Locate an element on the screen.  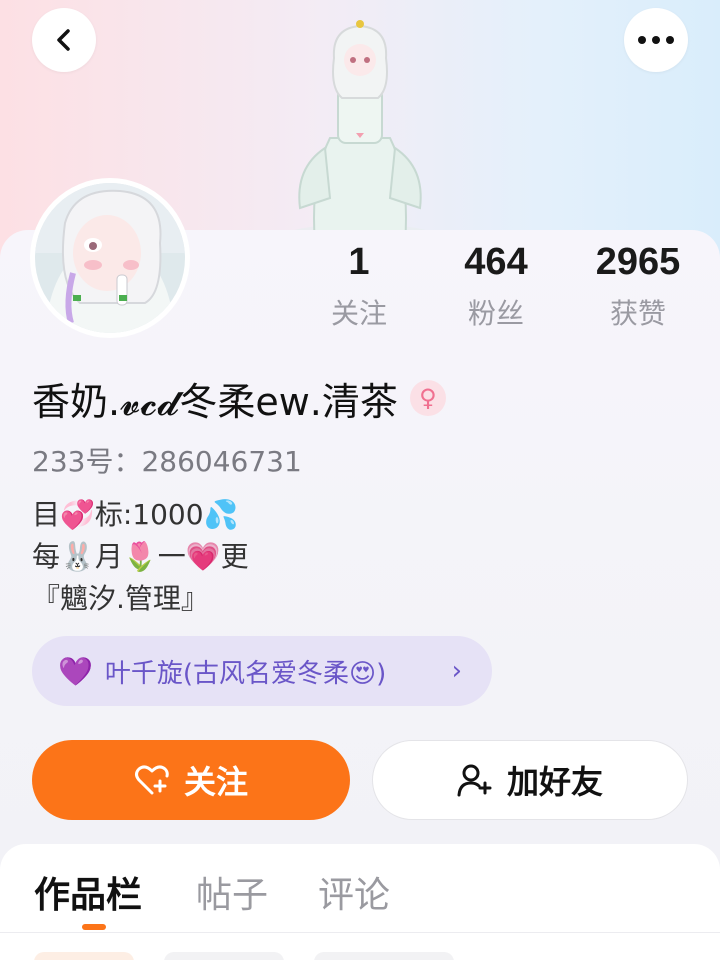
bio-line: 每🐰月🌷一💗更 is located at coordinates (140, 556).